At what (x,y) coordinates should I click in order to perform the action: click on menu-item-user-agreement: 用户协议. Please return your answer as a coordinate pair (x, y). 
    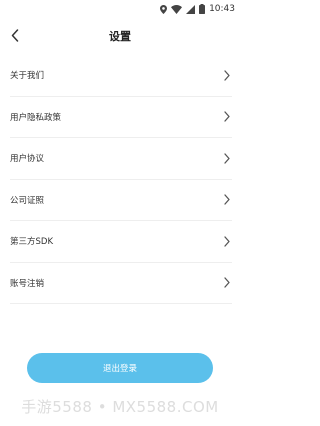
    Looking at the image, I should click on (121, 159).